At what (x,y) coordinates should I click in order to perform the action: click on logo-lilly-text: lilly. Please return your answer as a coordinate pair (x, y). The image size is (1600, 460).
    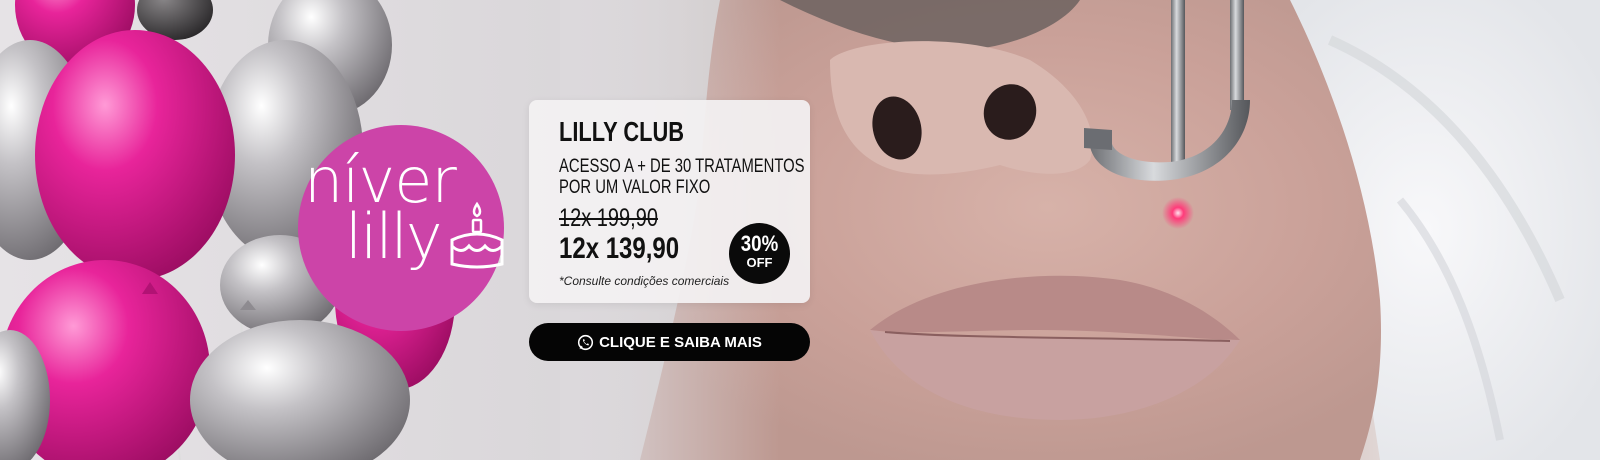
    Looking at the image, I should click on (394, 236).